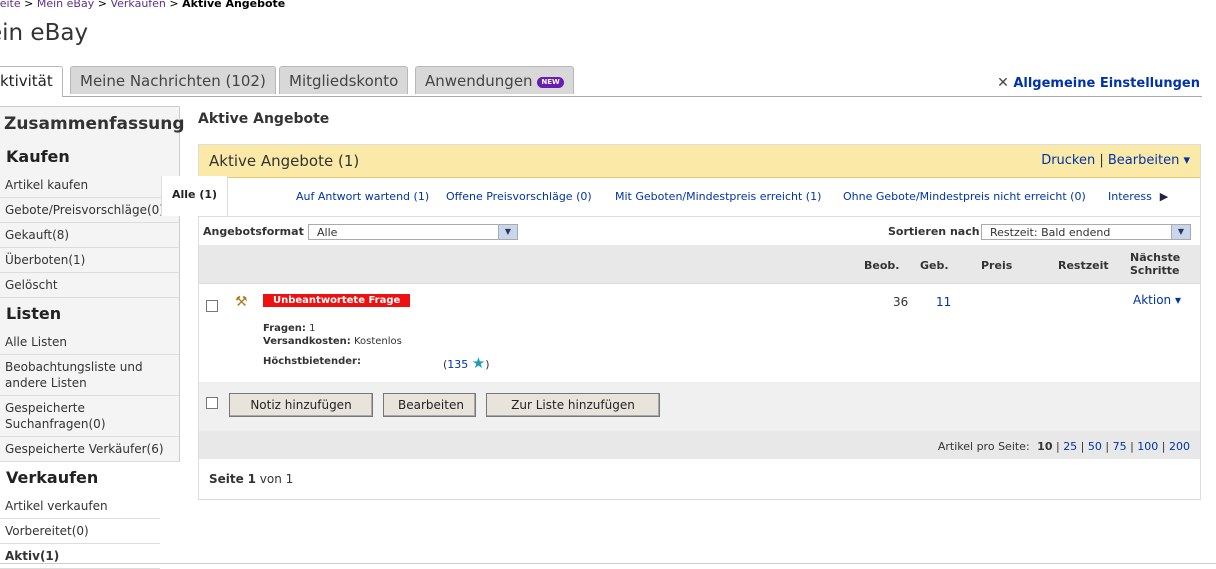  Describe the element at coordinates (253, 231) in the screenshot. I see `format-label: Angebotsformat` at that location.